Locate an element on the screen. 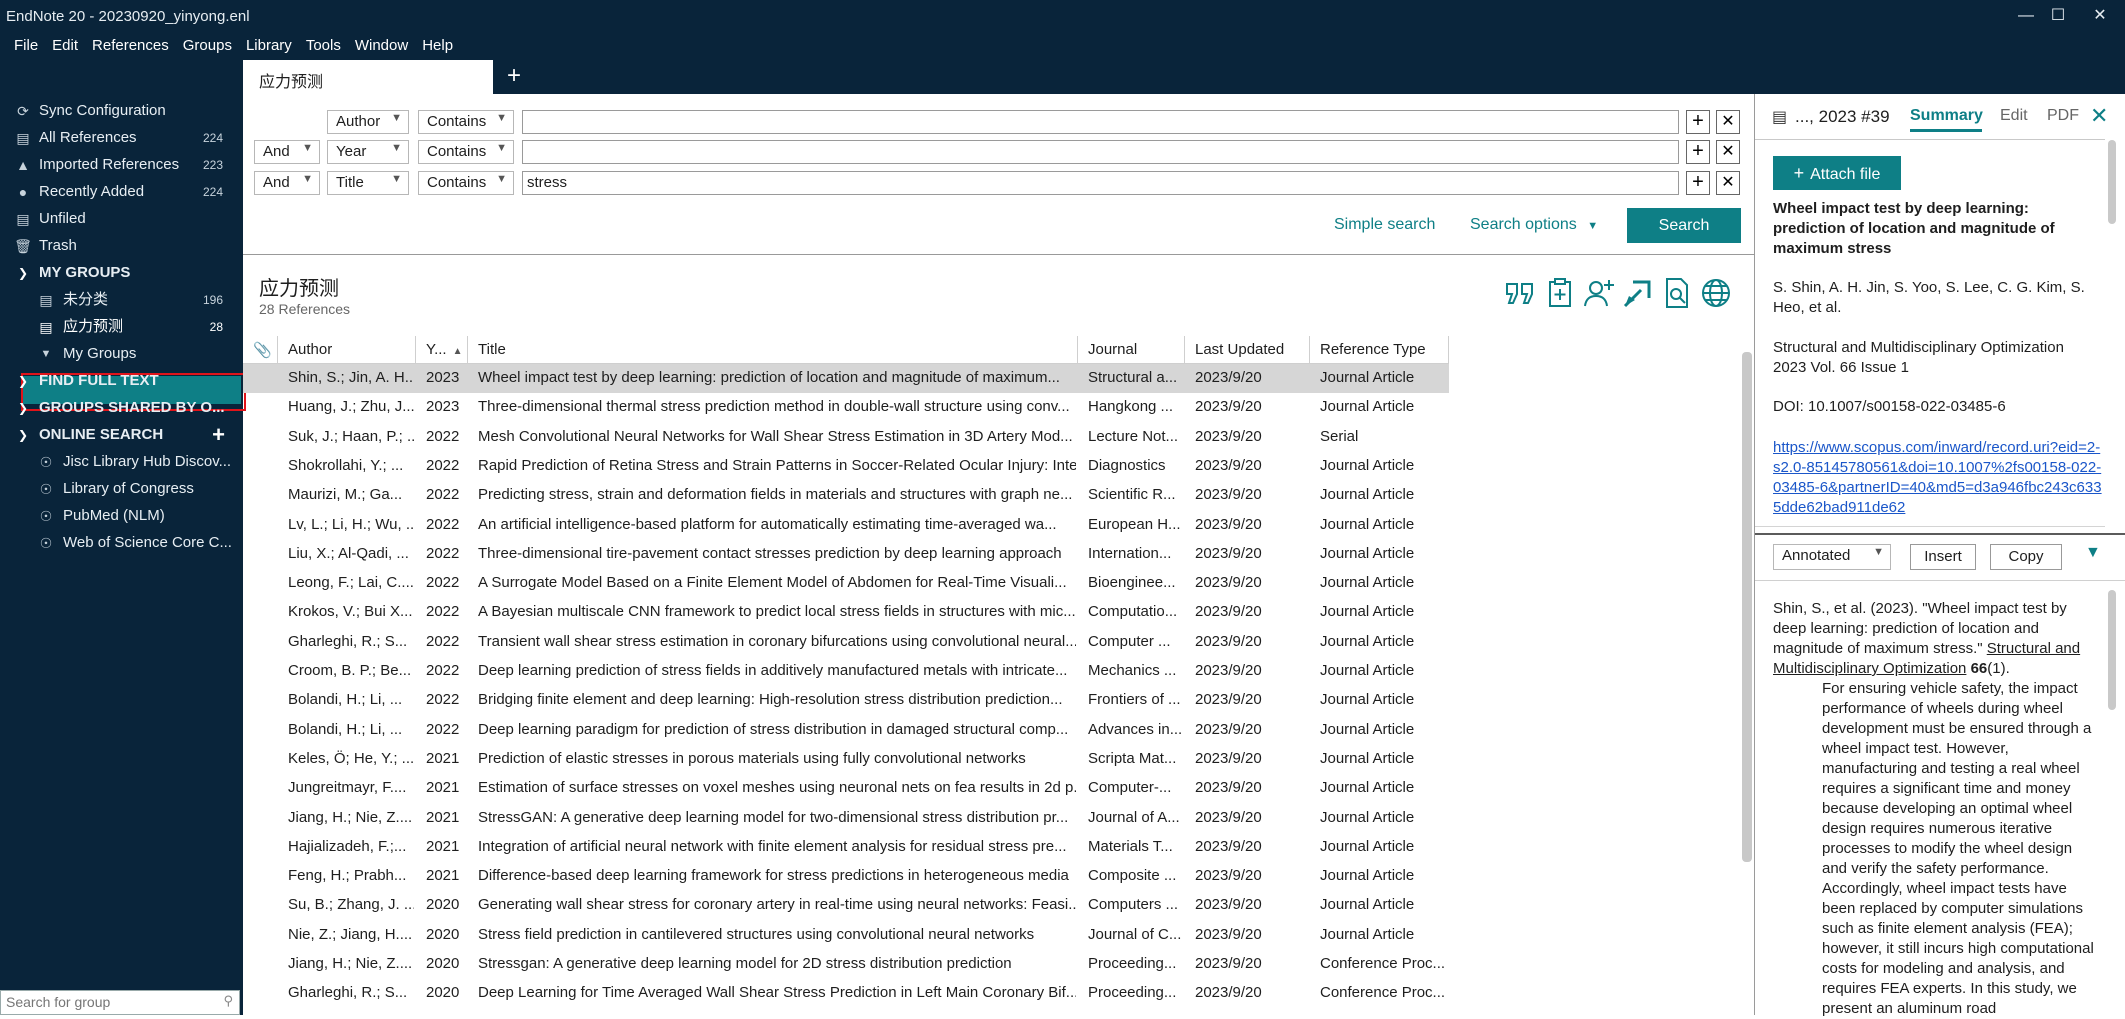 The image size is (2125, 1019). close-icon: ✕ is located at coordinates (2099, 116).